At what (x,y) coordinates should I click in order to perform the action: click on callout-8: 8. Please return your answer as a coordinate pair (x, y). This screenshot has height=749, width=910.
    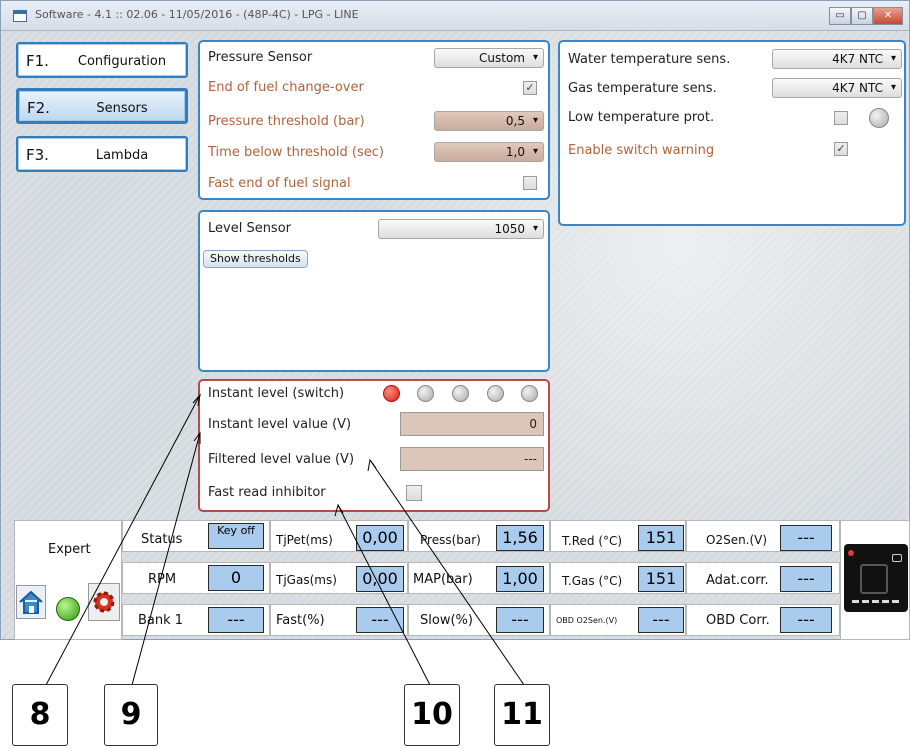
    Looking at the image, I should click on (40, 715).